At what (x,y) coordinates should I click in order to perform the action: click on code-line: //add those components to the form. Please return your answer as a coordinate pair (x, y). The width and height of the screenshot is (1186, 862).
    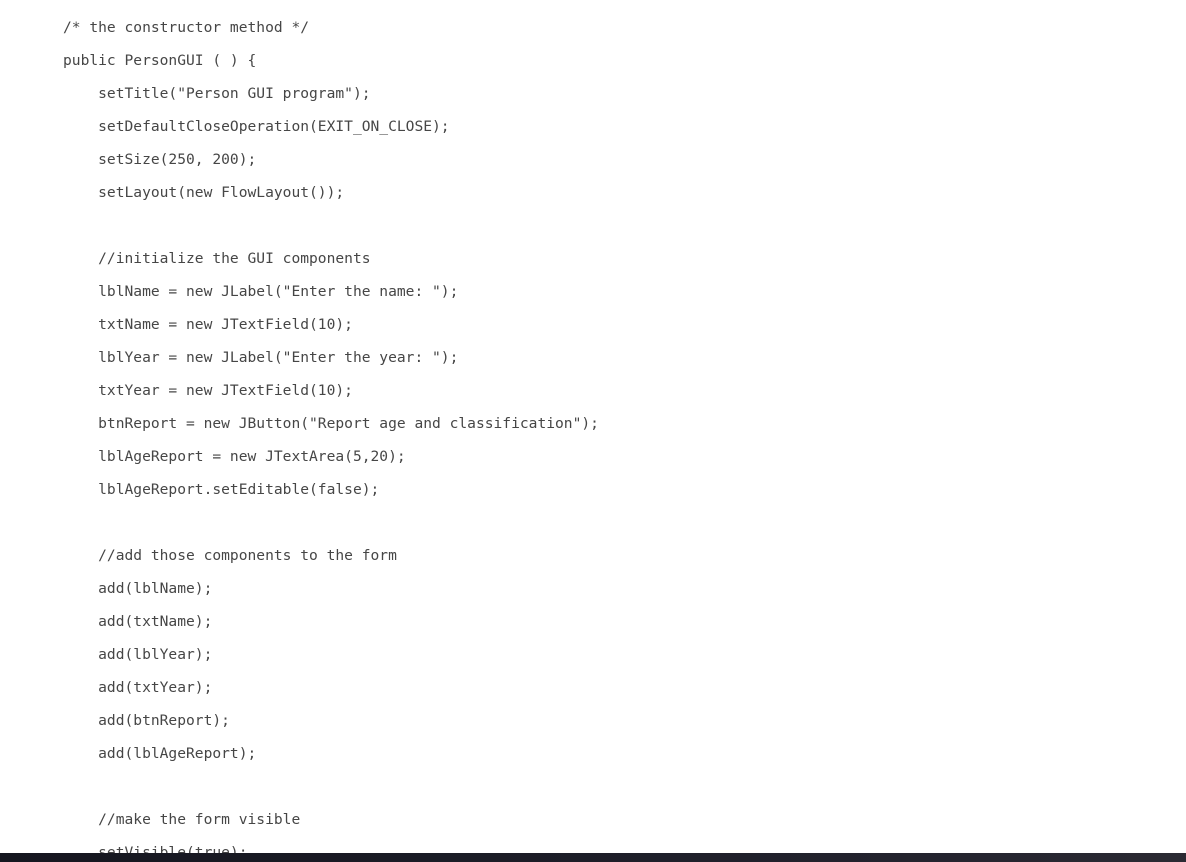
    Looking at the image, I should click on (230, 555).